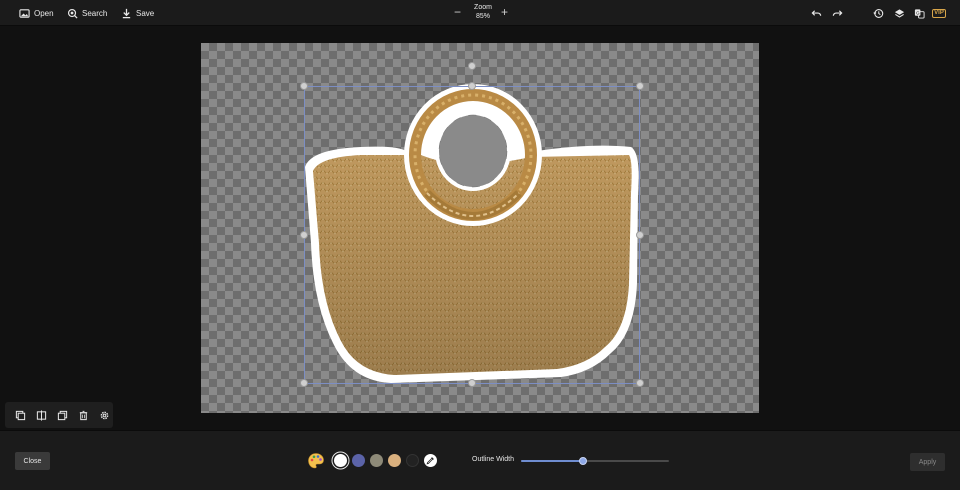 Image resolution: width=960 pixels, height=490 pixels. What do you see at coordinates (457, 12) in the screenshot?
I see `zoom-out-button: −` at bounding box center [457, 12].